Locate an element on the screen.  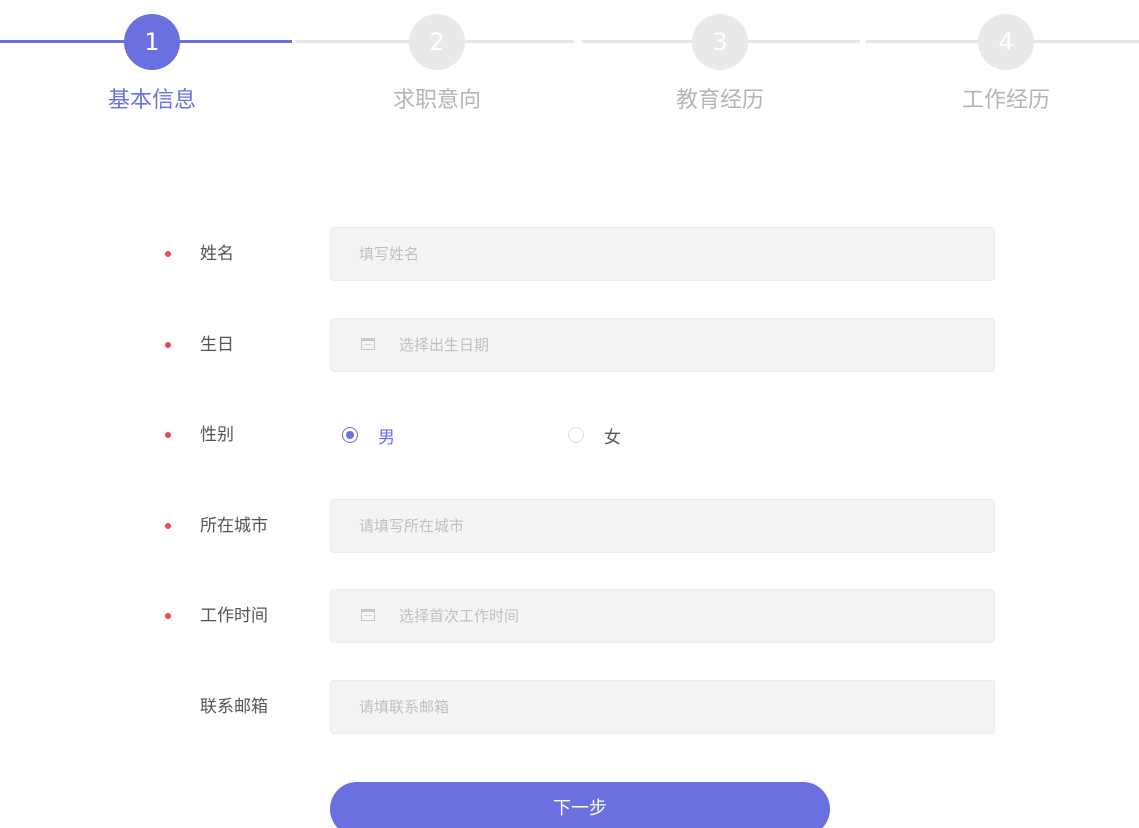
city-label: 所在城市 is located at coordinates (234, 526).